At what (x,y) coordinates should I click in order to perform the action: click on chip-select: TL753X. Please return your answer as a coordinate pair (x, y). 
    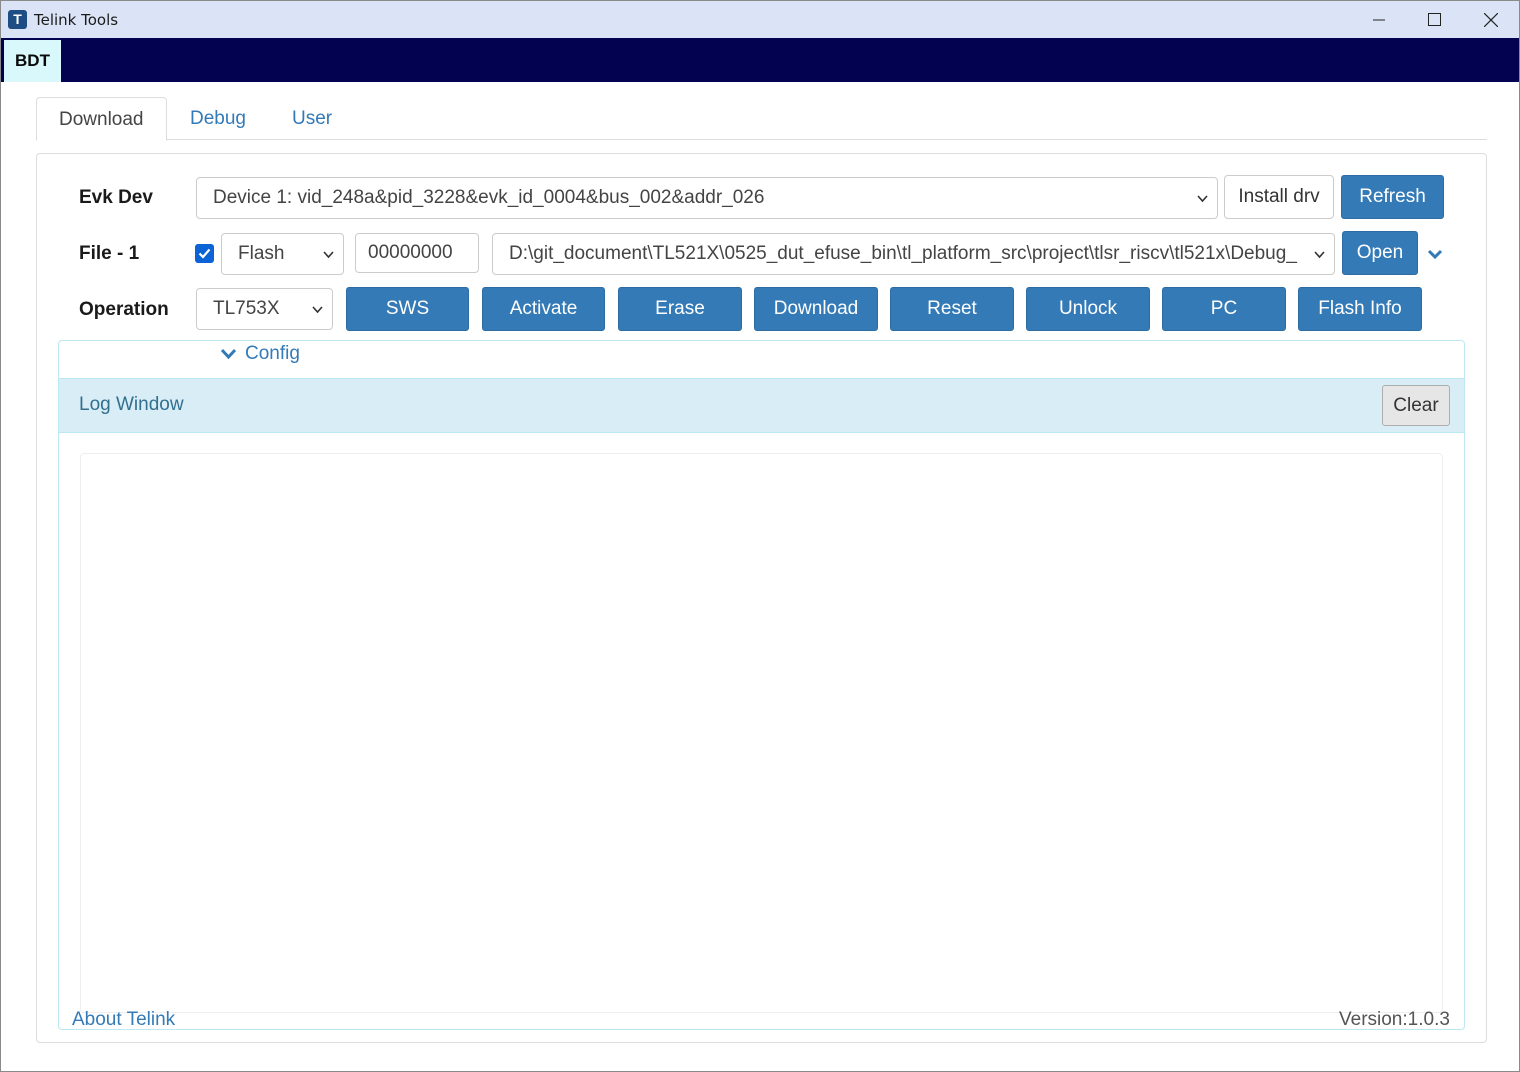
    Looking at the image, I should click on (264, 309).